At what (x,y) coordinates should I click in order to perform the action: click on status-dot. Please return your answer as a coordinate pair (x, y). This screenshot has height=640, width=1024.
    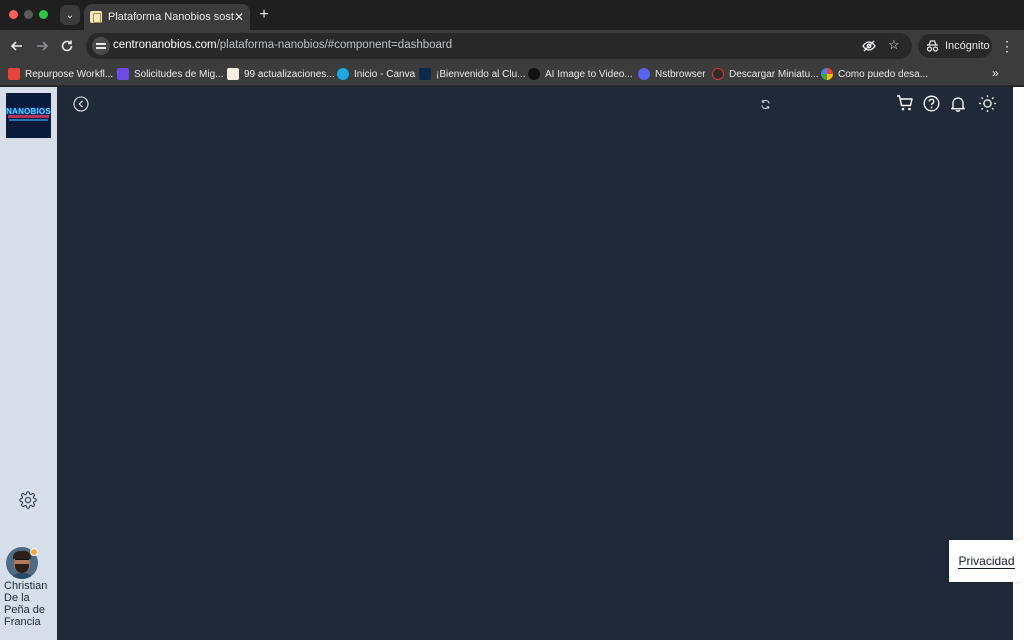
    Looking at the image, I should click on (34, 552).